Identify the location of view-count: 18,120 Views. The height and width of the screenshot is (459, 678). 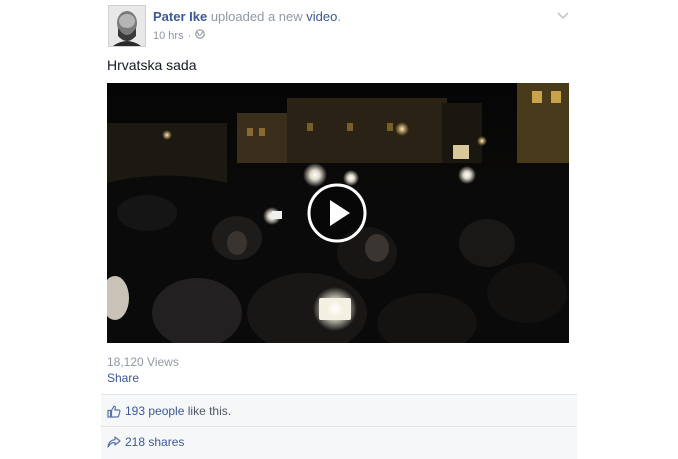
(143, 362).